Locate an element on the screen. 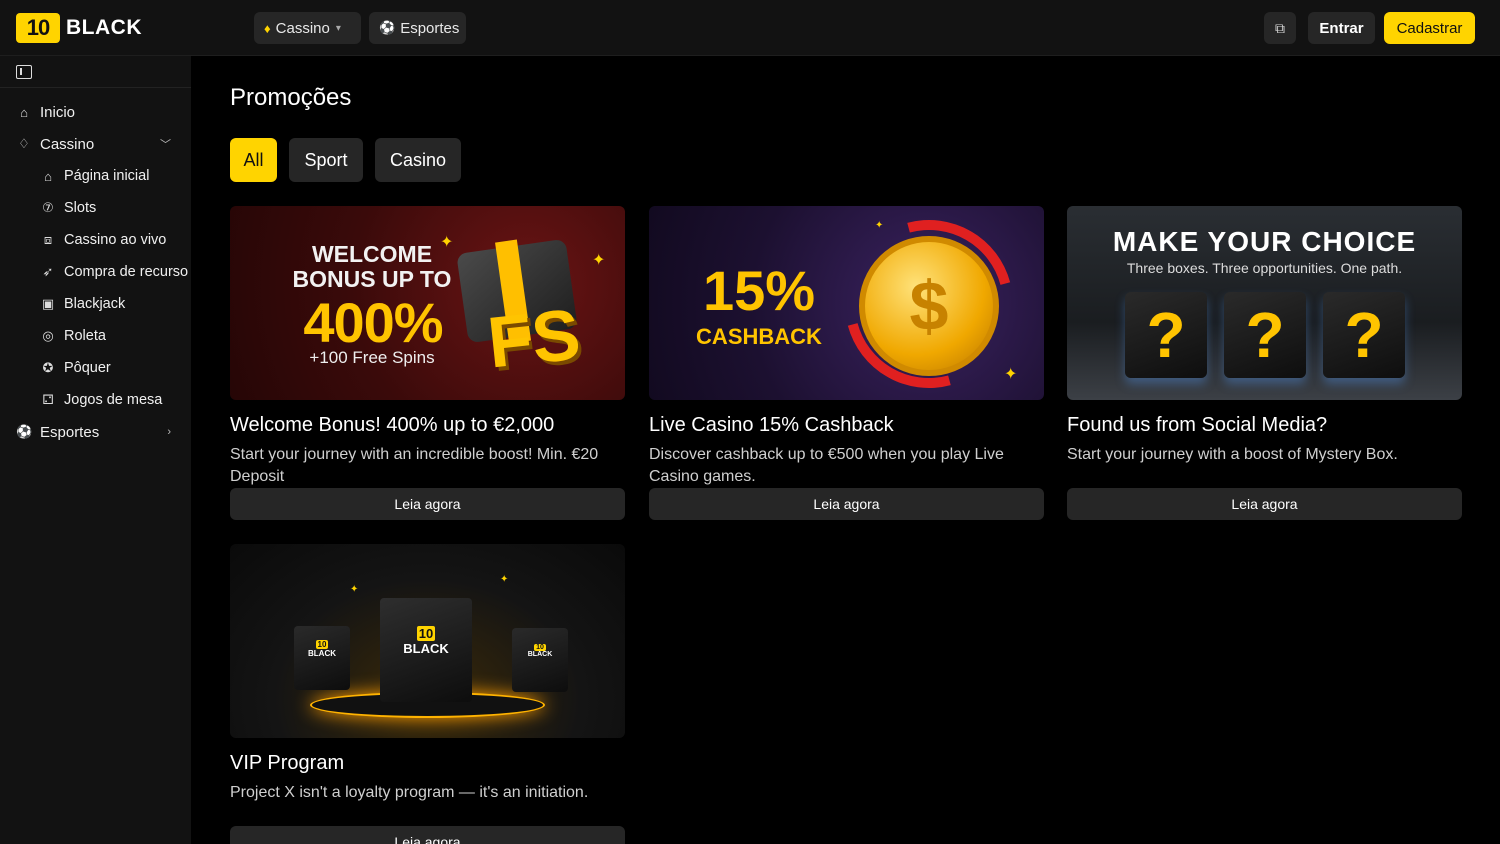  chat-button: ⧉ is located at coordinates (1280, 28).